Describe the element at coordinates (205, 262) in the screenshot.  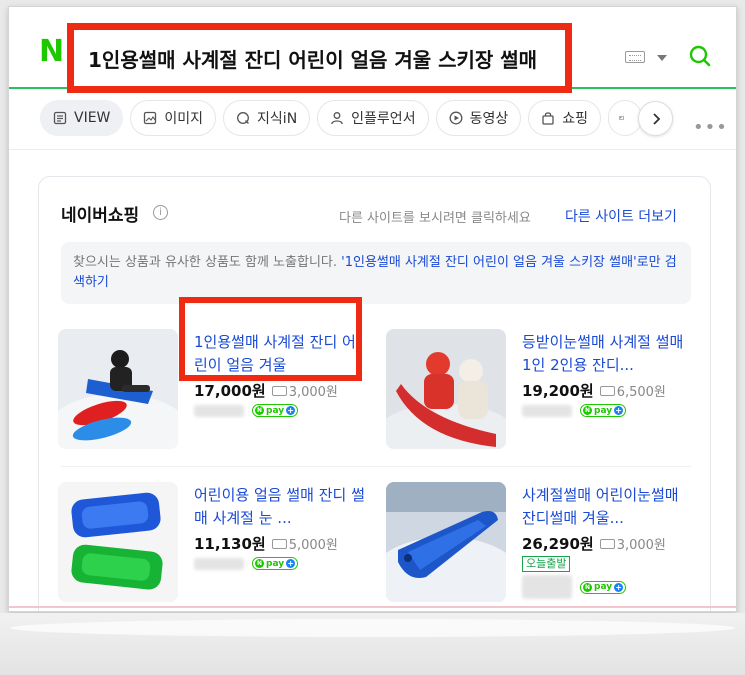
I see `notice-text: 찾으시는 상품과 유사한 상품도 함께 노출합니다.` at that location.